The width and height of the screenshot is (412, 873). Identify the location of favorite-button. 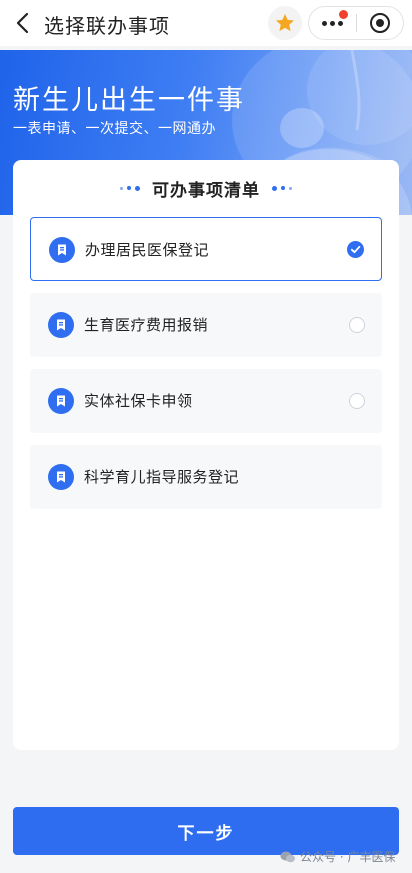
(285, 23).